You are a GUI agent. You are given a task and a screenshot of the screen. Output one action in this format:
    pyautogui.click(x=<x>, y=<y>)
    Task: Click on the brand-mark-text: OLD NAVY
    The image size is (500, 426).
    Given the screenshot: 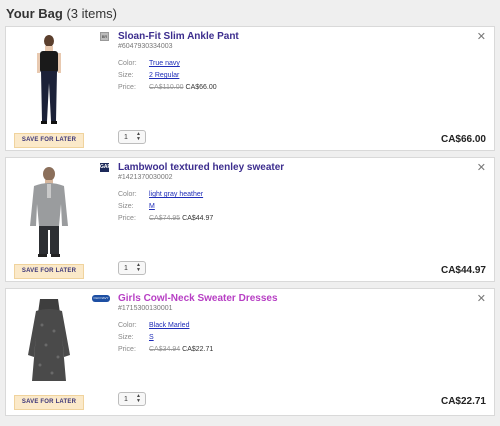 What is the action you would take?
    pyautogui.click(x=101, y=298)
    